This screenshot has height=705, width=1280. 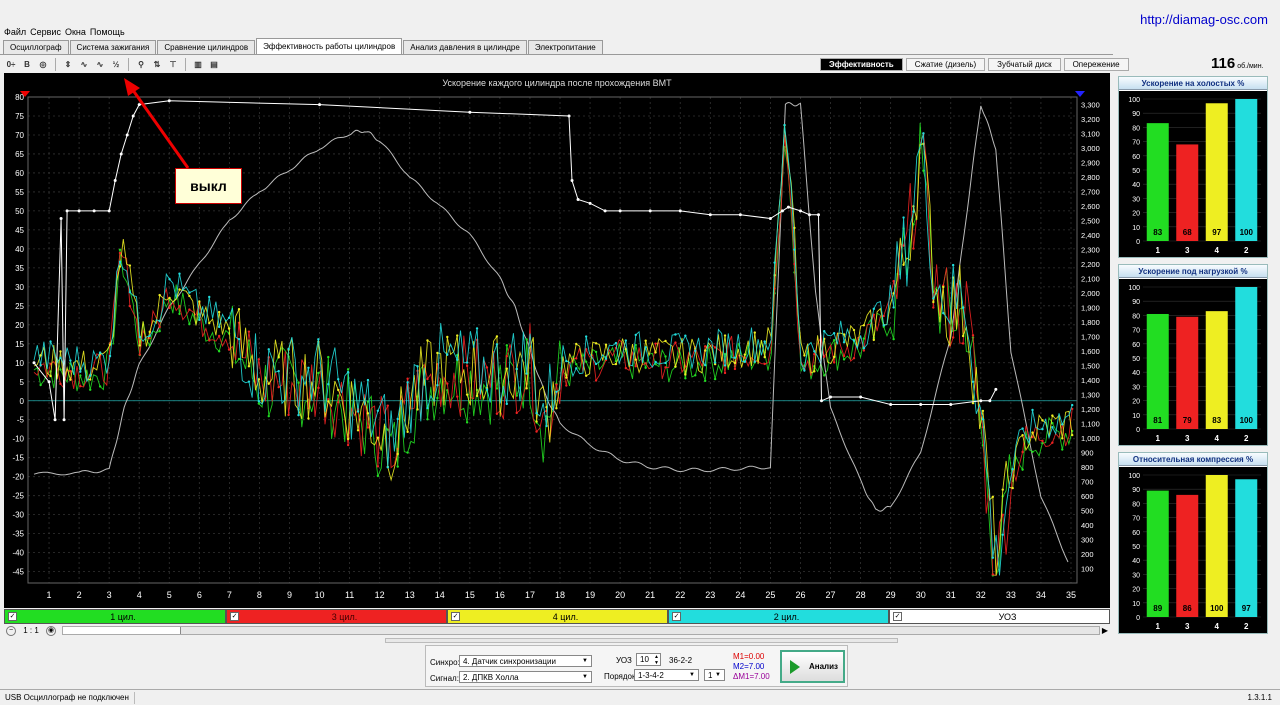 What do you see at coordinates (206, 47) in the screenshot?
I see `tab-cylinder-compare: Сравнение цилиндров` at bounding box center [206, 47].